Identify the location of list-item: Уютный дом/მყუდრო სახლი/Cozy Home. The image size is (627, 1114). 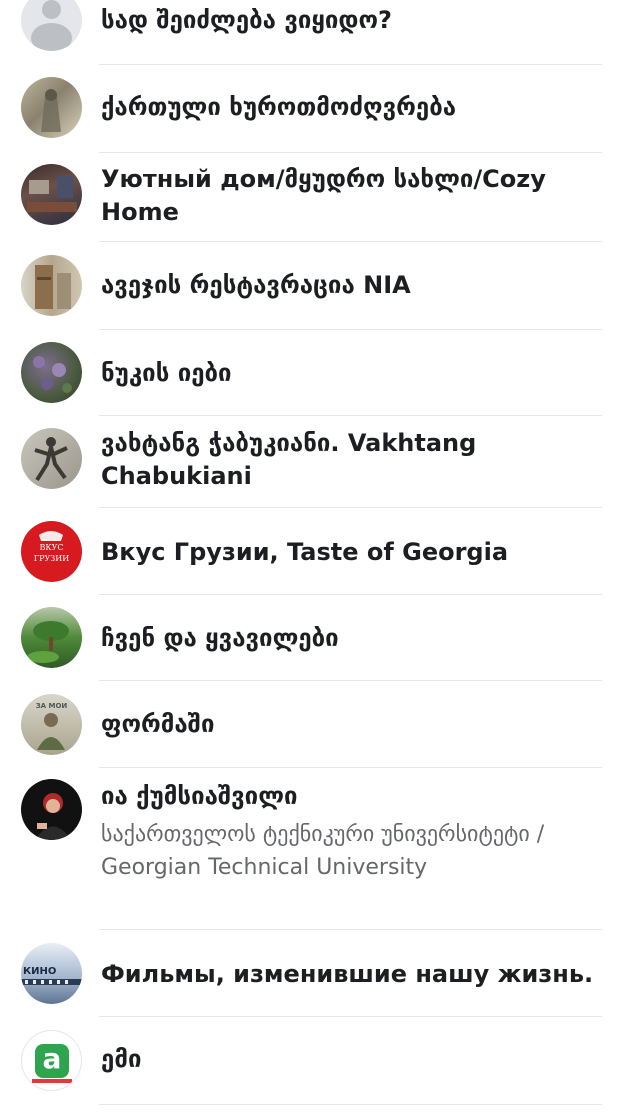
(313, 197).